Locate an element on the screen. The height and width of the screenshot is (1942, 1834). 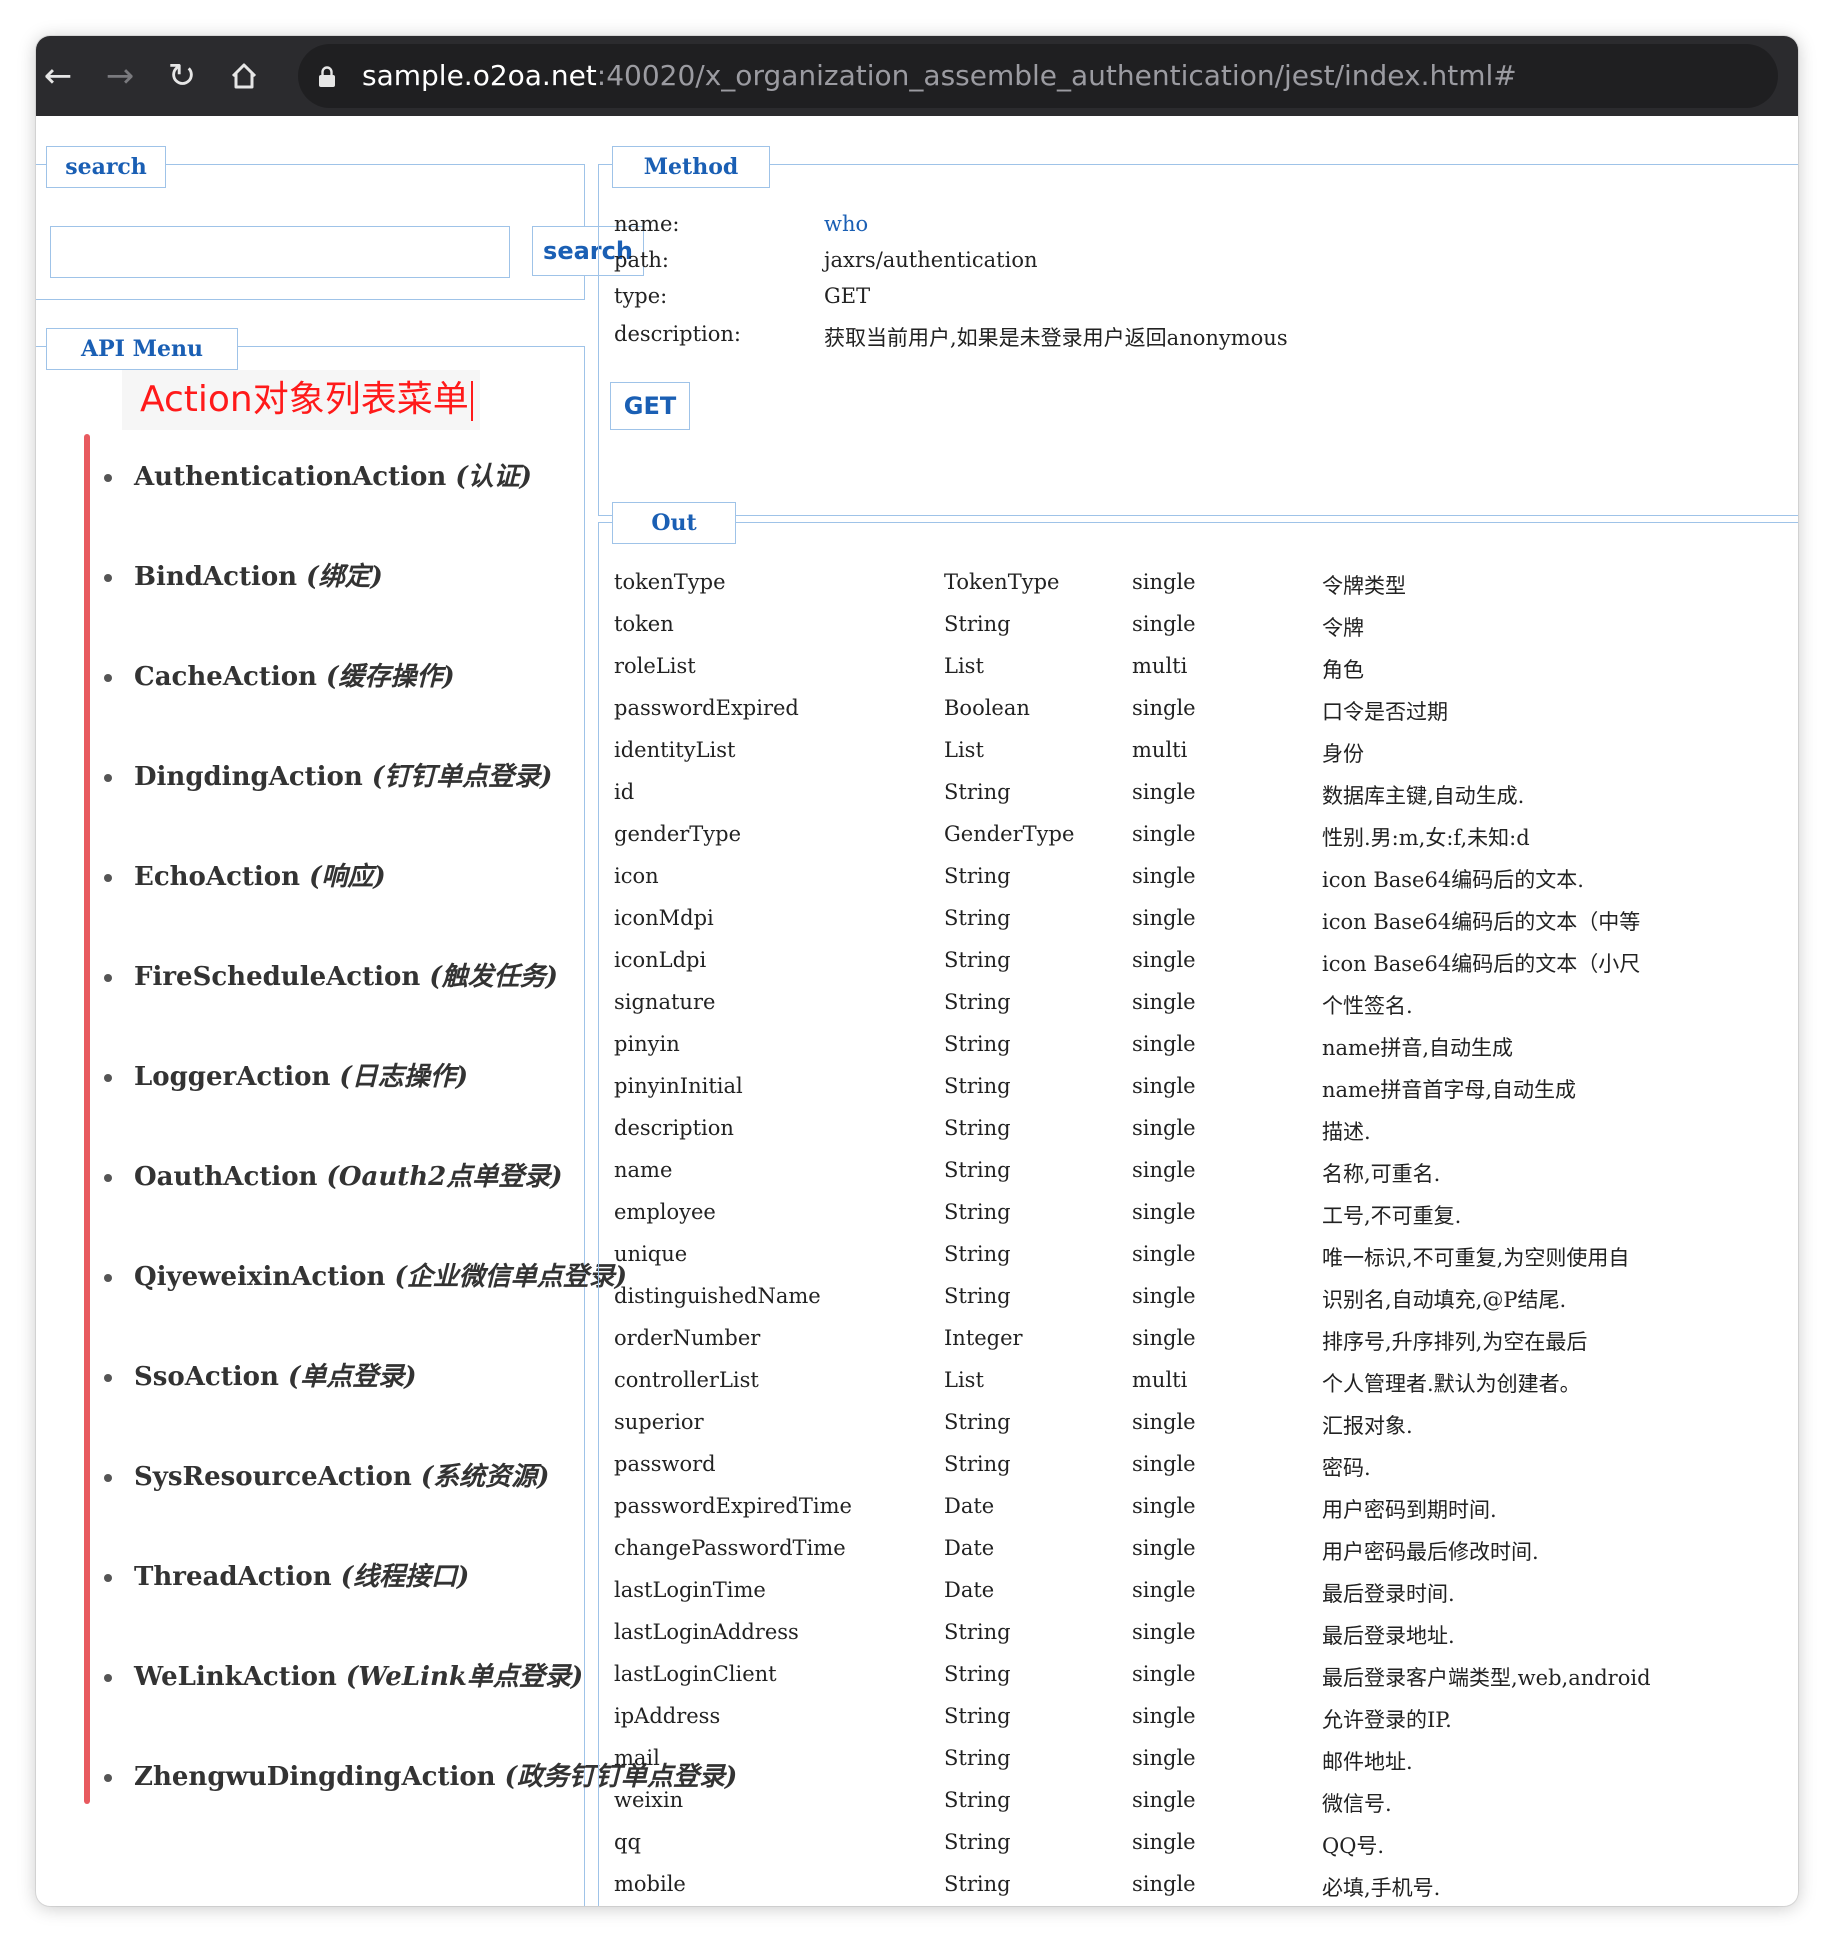
out-field-description: 最后登录地址. is located at coordinates (1388, 1636).